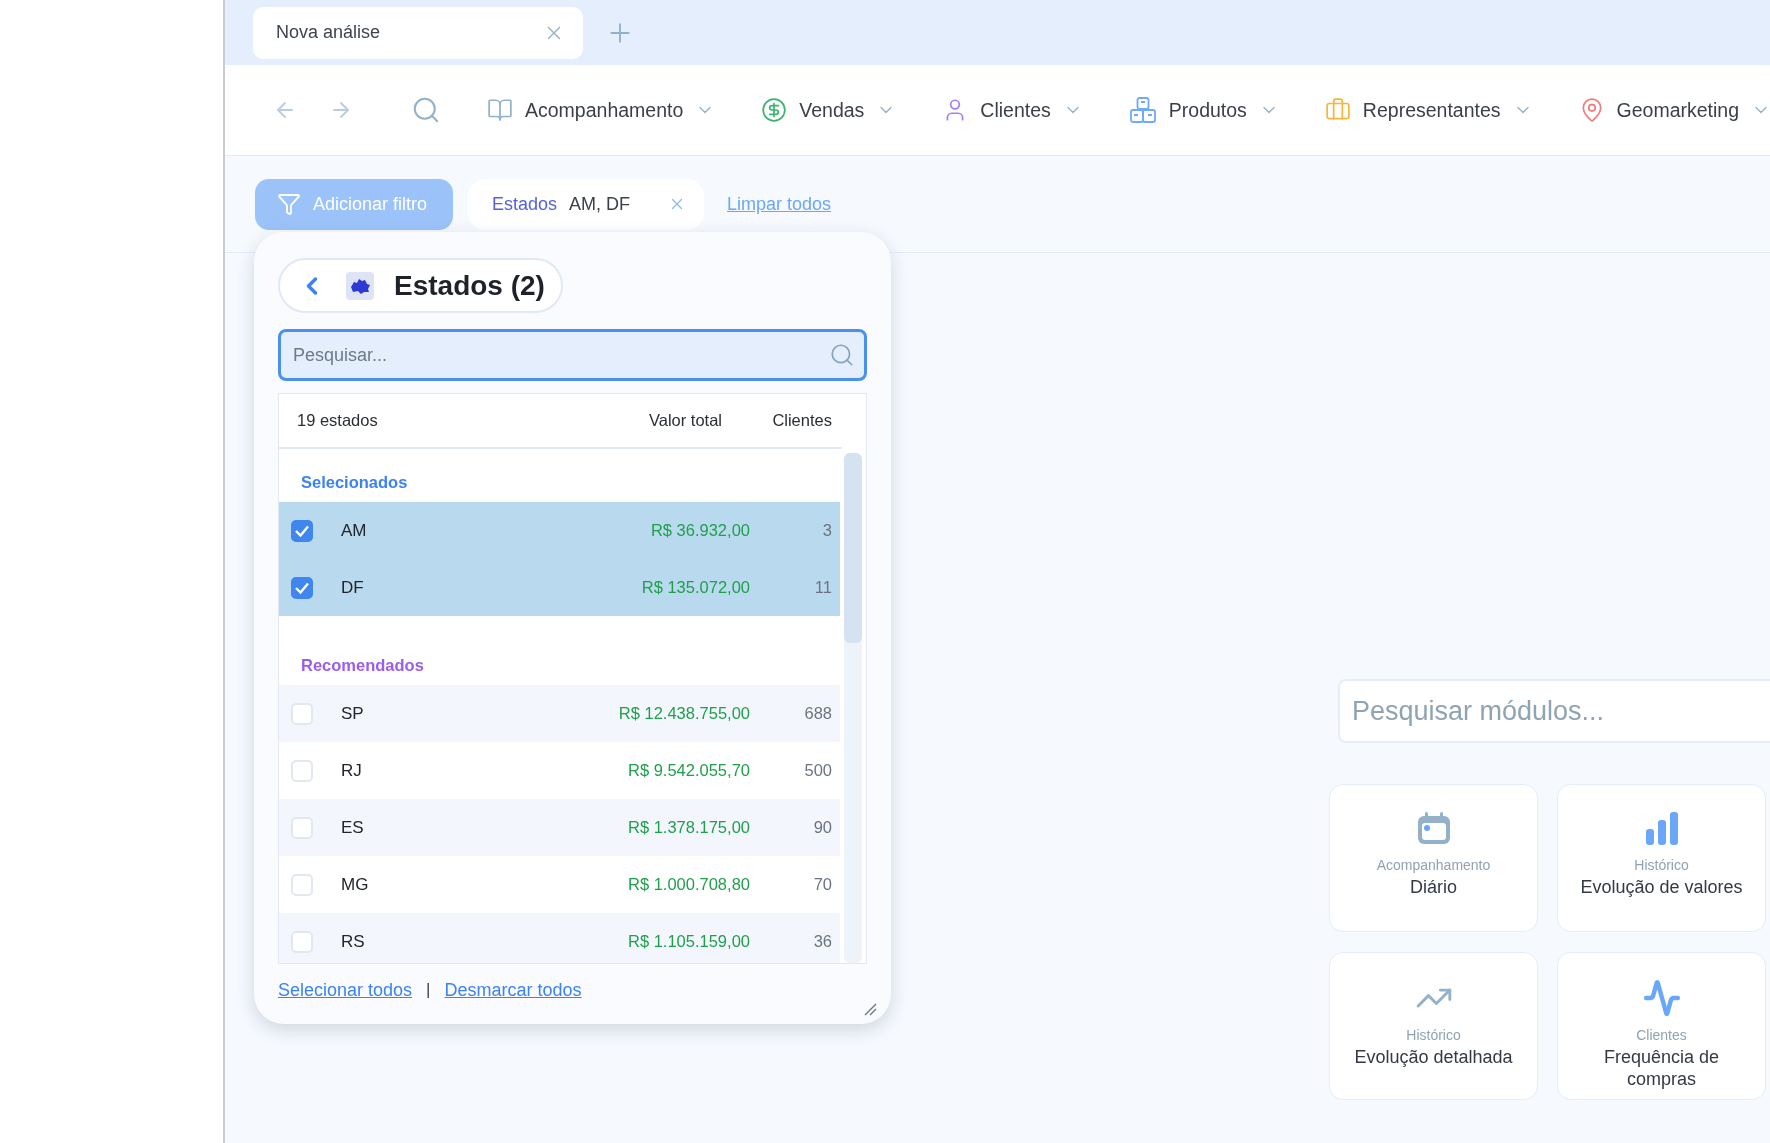 The image size is (1770, 1143). I want to click on value-cell-text: R$ 135.072,00, so click(695, 587).